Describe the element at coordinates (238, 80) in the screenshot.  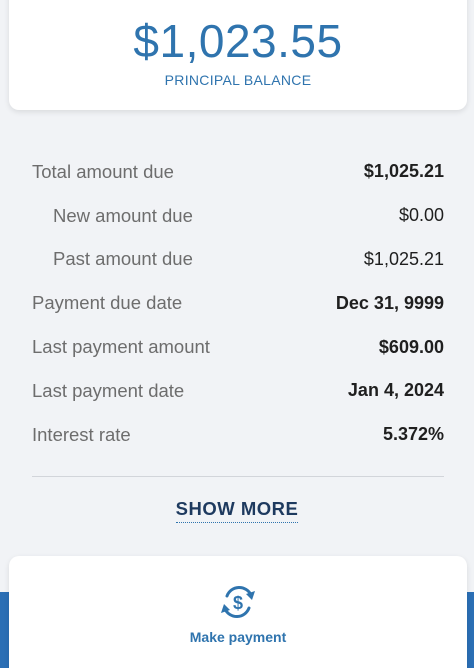
I see `principal-balance-label: PRINCIPAL BALANCE` at that location.